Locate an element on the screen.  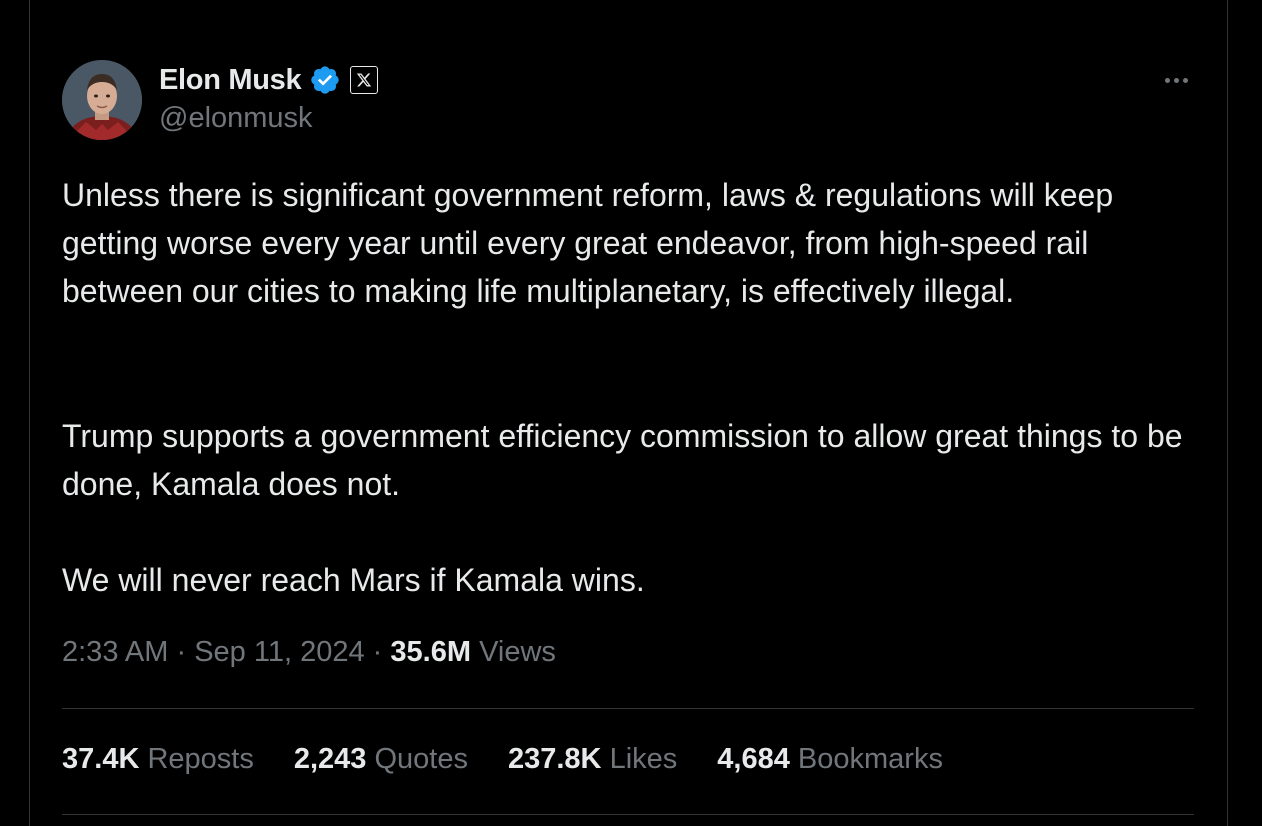
reposts-count: 37.4K is located at coordinates (101, 759).